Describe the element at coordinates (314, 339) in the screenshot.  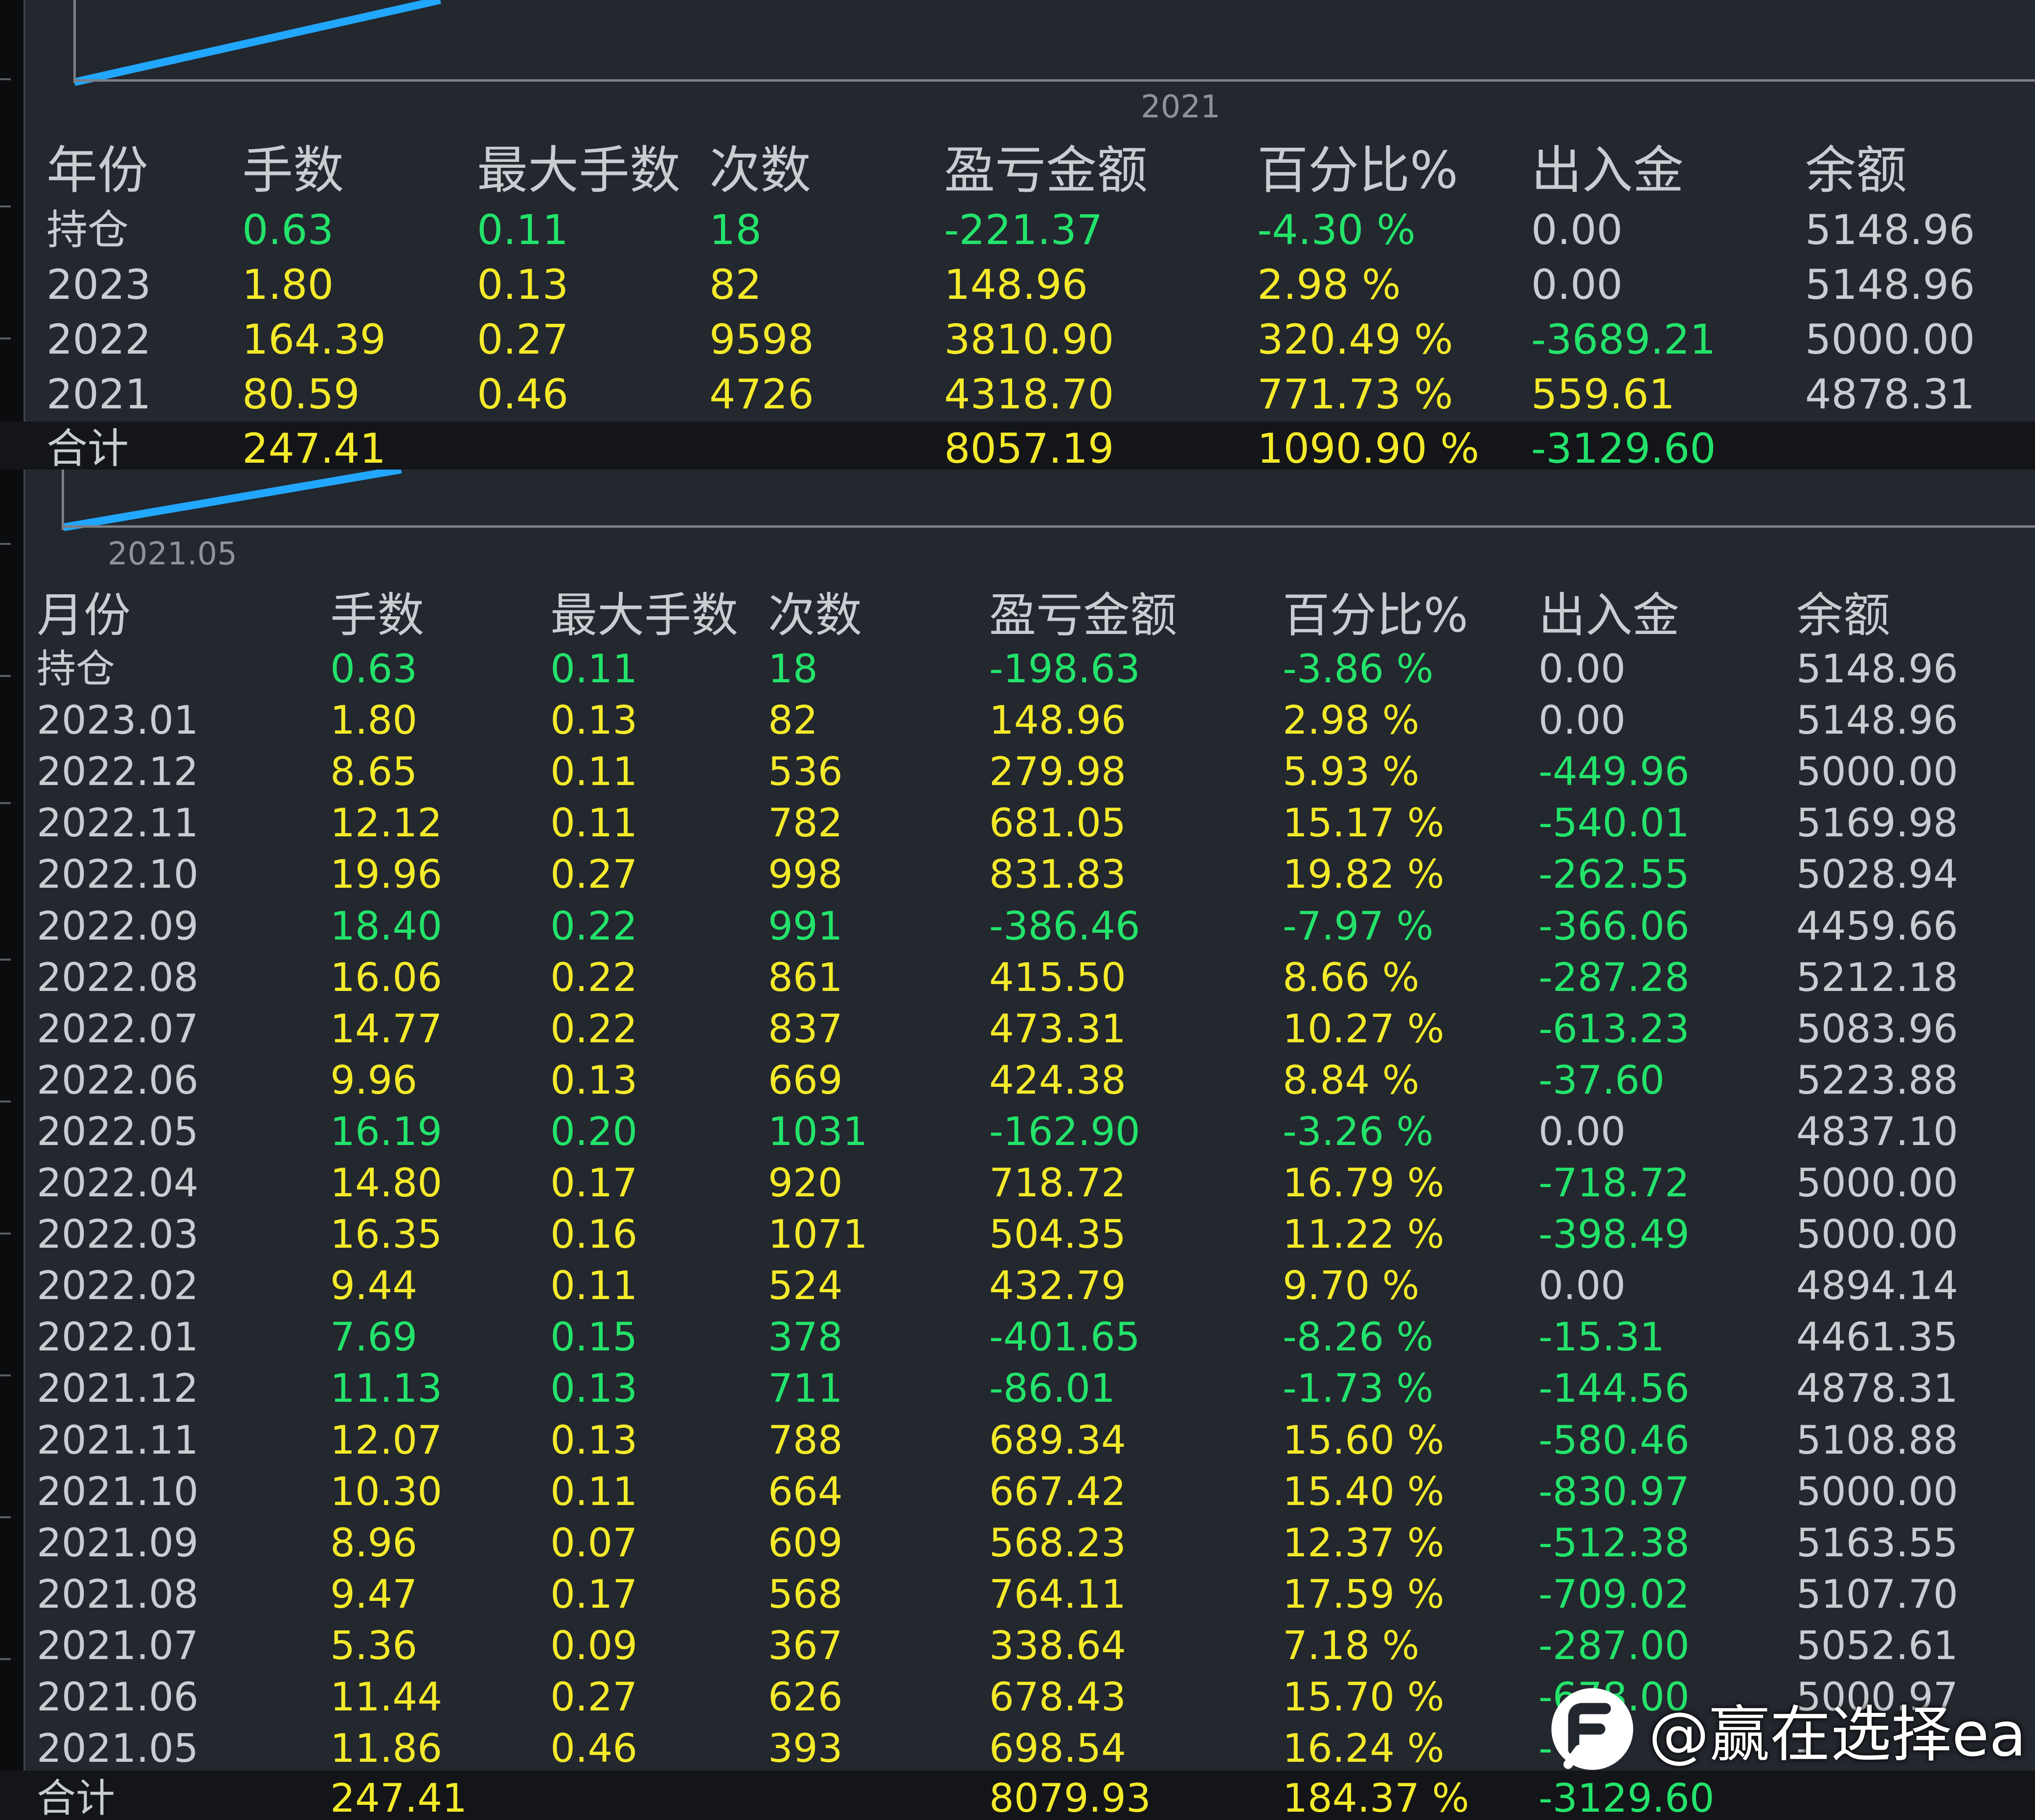
I see `table-cell: 164.39` at that location.